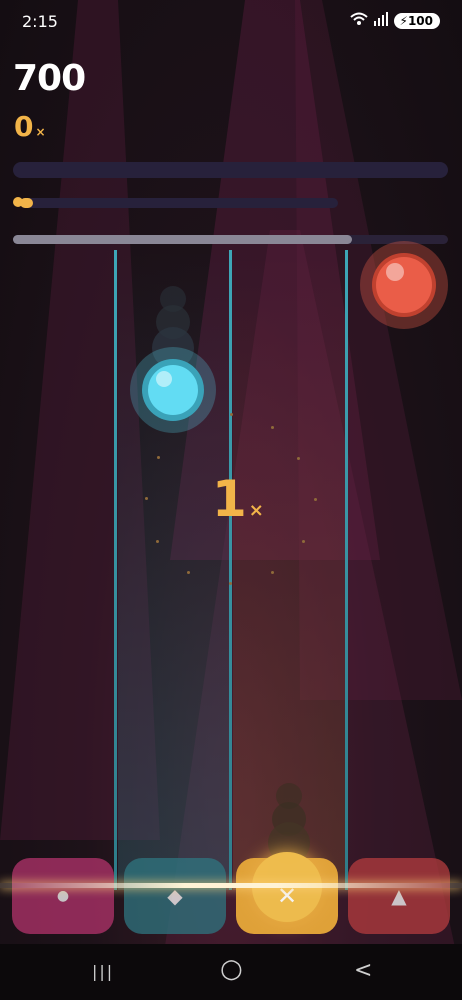 The image size is (462, 1000). Describe the element at coordinates (40, 132) in the screenshot. I see `combo-suffix: ×` at that location.